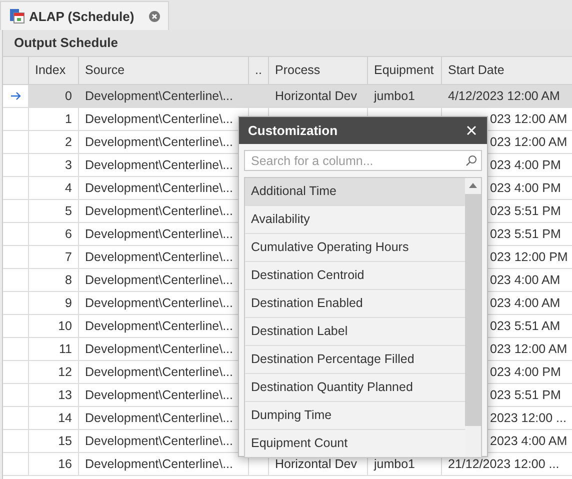  Describe the element at coordinates (68, 303) in the screenshot. I see `table-cell: 9` at that location.